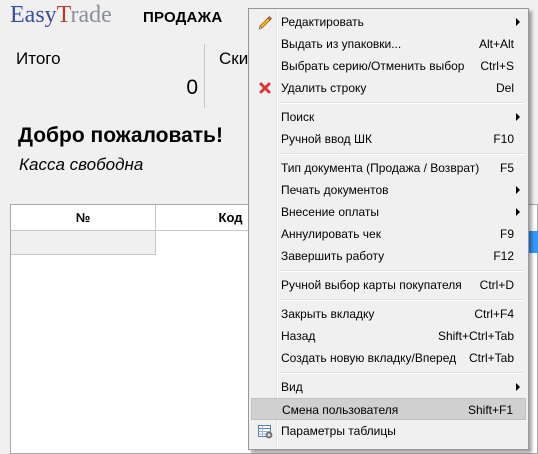 The width and height of the screenshot is (538, 454). Describe the element at coordinates (81, 164) in the screenshot. I see `cashier-status: Касса свободна` at that location.